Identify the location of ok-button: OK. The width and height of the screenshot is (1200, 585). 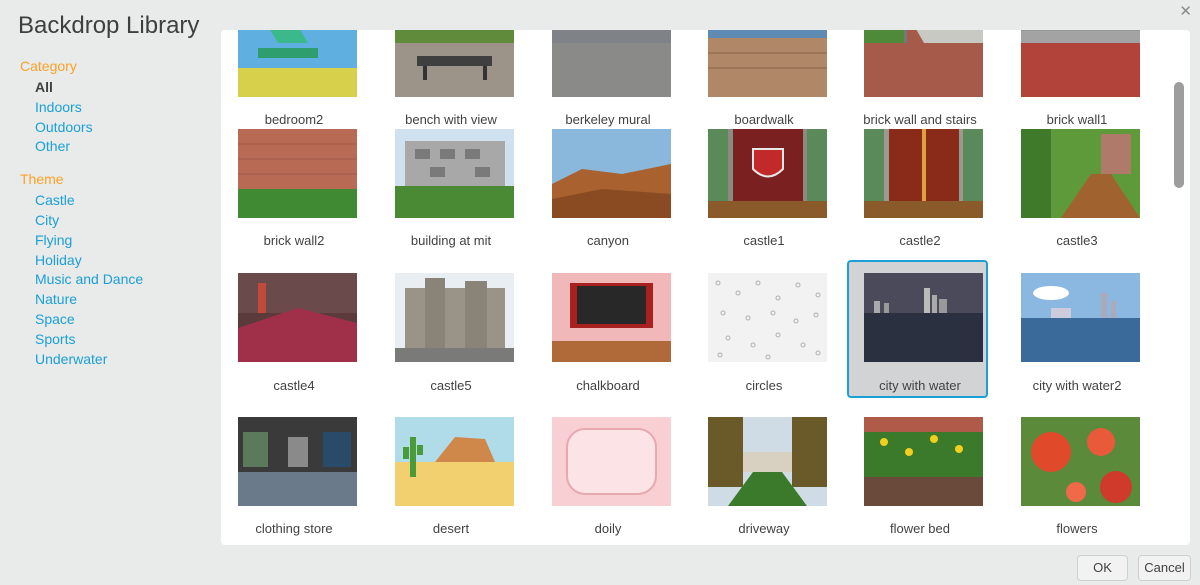
(1102, 568).